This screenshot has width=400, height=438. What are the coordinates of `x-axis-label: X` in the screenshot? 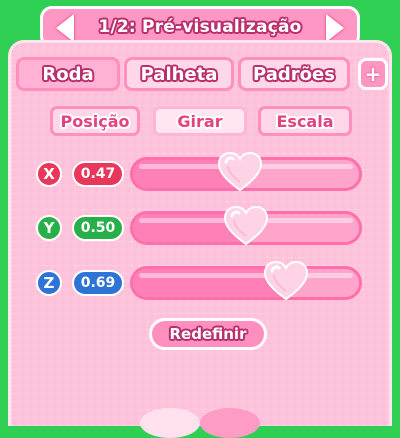 It's located at (49, 174).